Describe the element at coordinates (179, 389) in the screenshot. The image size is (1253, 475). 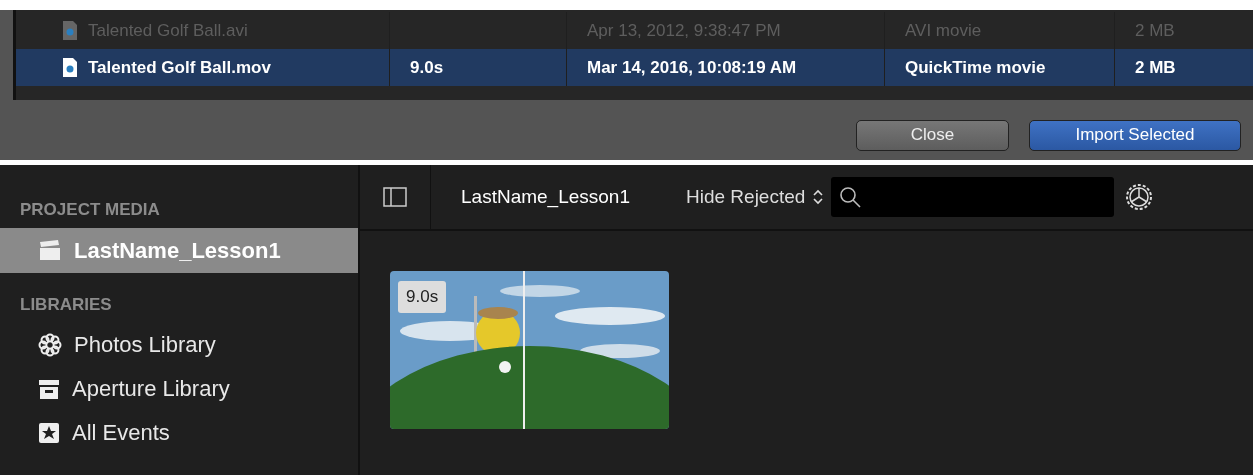
I see `sidebar-item: Aperture Library` at that location.